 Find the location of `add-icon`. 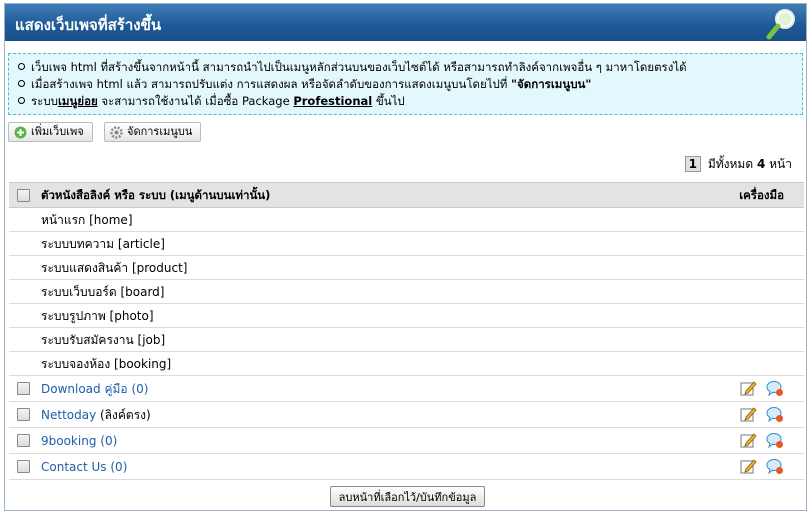

add-icon is located at coordinates (20, 132).